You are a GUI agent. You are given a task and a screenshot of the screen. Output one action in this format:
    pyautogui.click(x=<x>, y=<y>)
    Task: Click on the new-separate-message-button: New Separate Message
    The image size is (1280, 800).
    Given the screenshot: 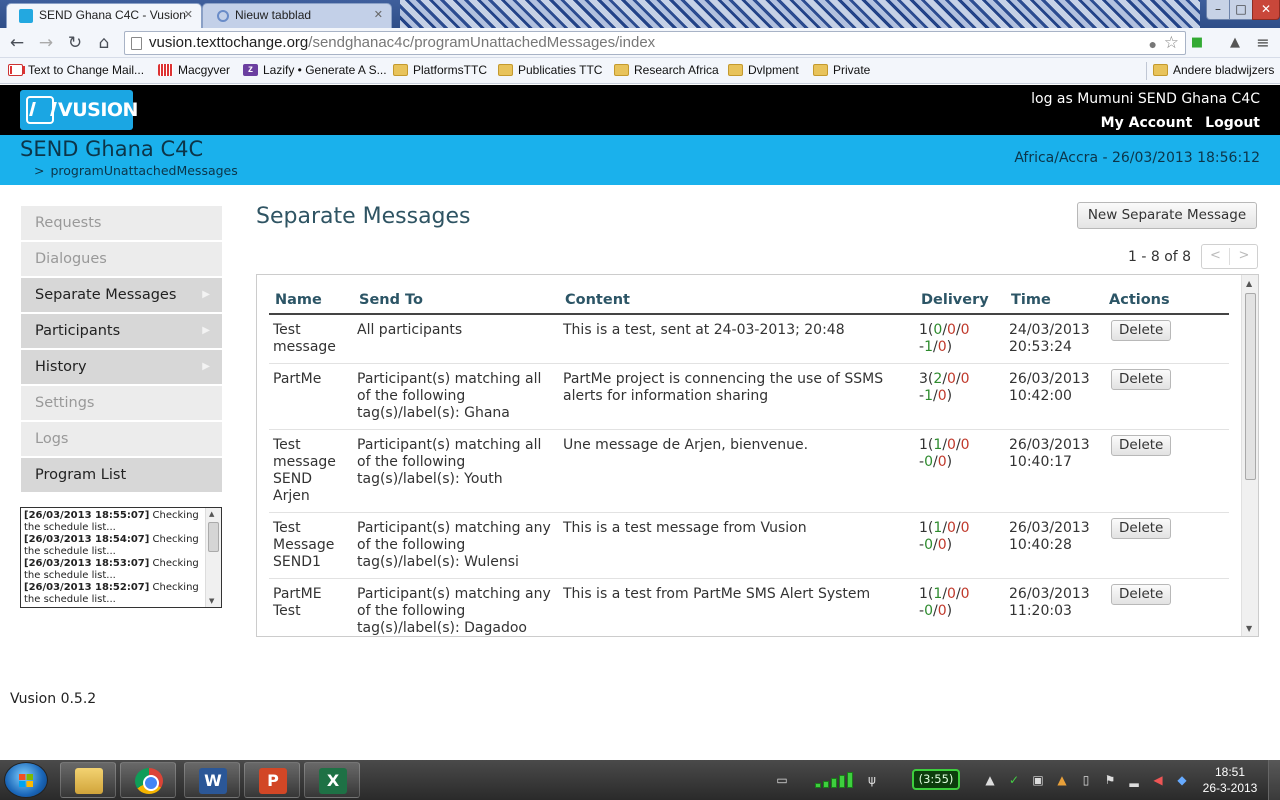 What is the action you would take?
    pyautogui.click(x=1167, y=215)
    